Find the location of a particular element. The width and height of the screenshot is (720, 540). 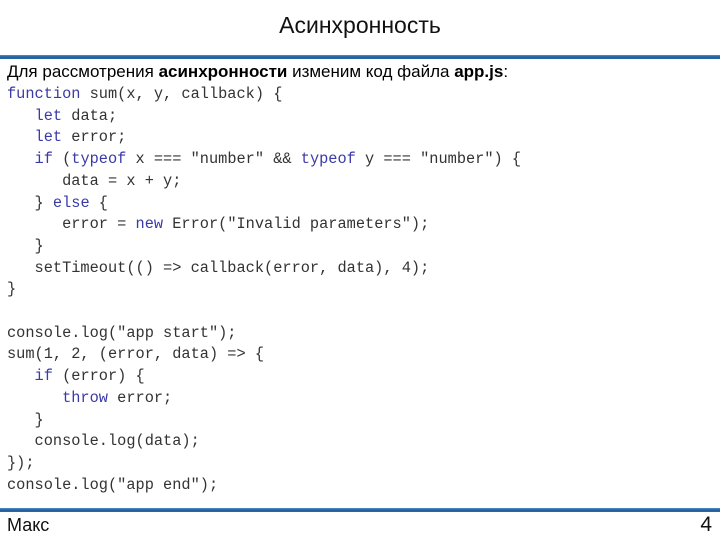

code-line: console.log("app start"); is located at coordinates (264, 334).